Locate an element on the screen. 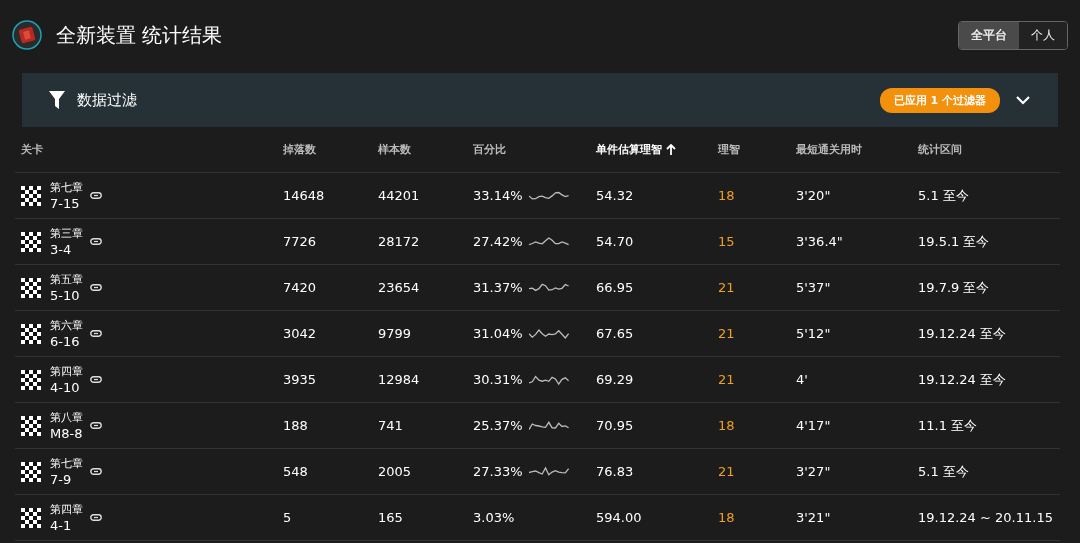 The image size is (1080, 543). table-cell: 2005 is located at coordinates (395, 471).